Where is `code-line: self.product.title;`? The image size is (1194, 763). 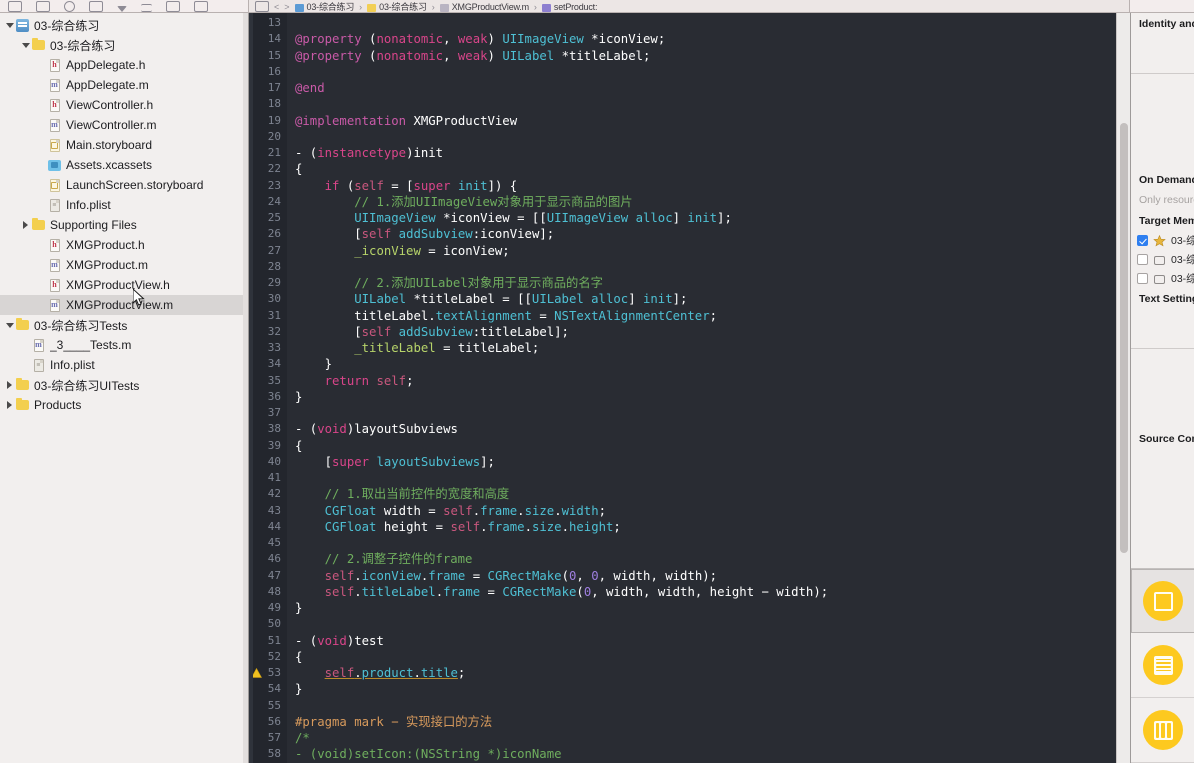 code-line: self.product.title; is located at coordinates (712, 673).